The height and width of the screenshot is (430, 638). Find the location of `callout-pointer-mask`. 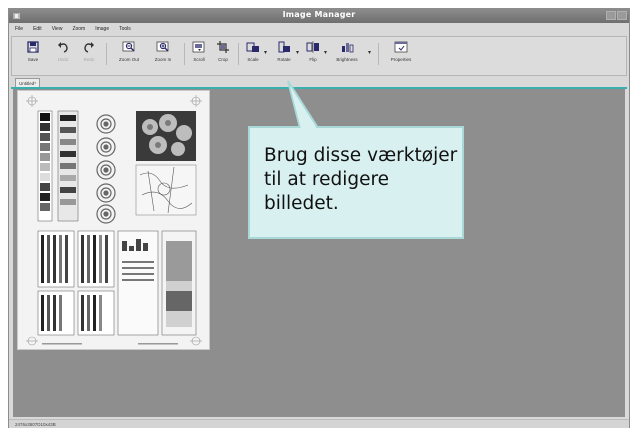

callout-pointer-mask is located at coordinates (303, 107).